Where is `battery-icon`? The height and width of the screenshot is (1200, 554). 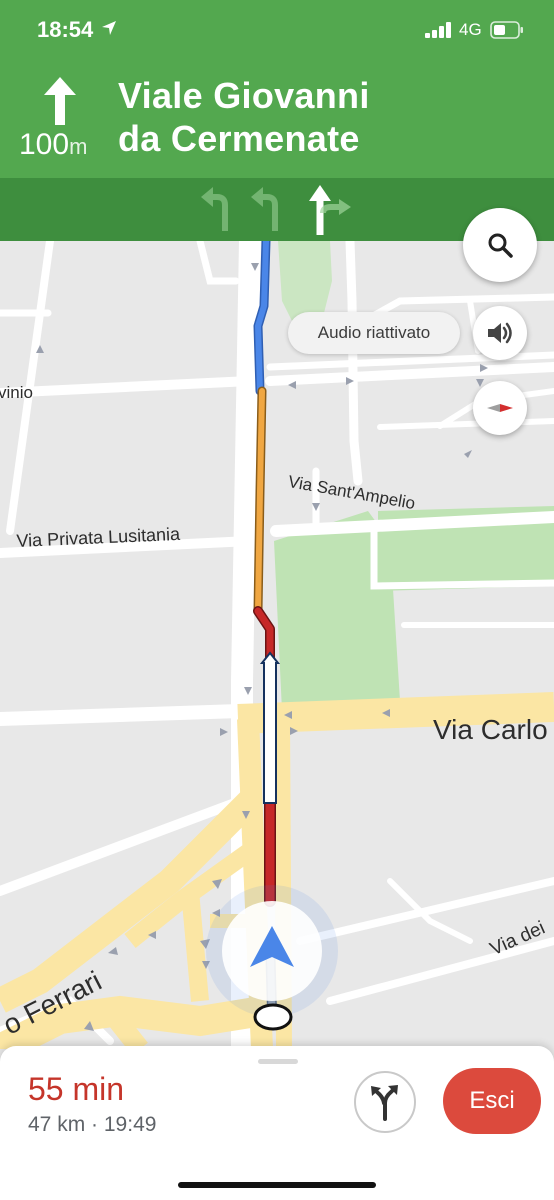 battery-icon is located at coordinates (506, 30).